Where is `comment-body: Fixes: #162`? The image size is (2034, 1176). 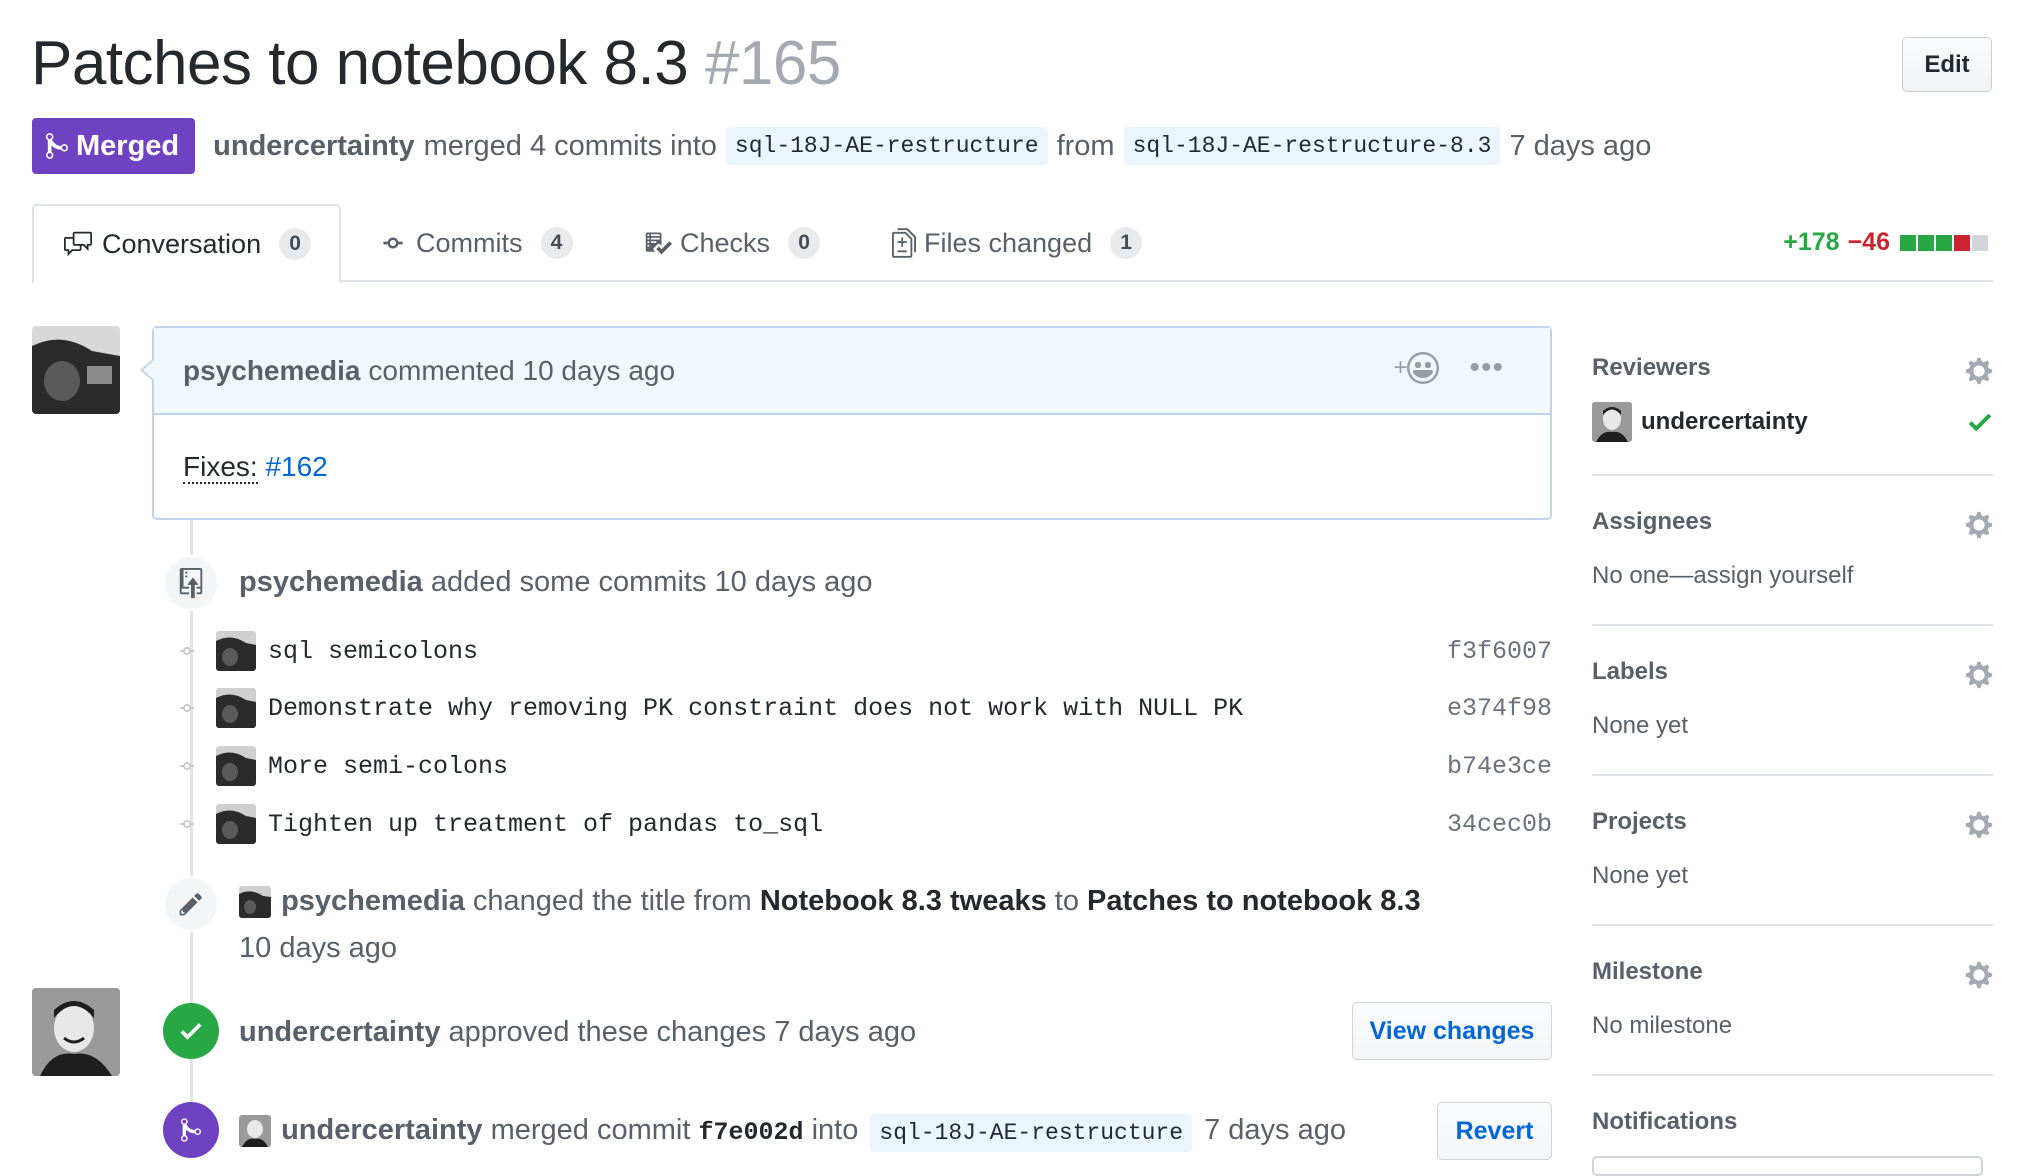 comment-body: Fixes: #162 is located at coordinates (852, 467).